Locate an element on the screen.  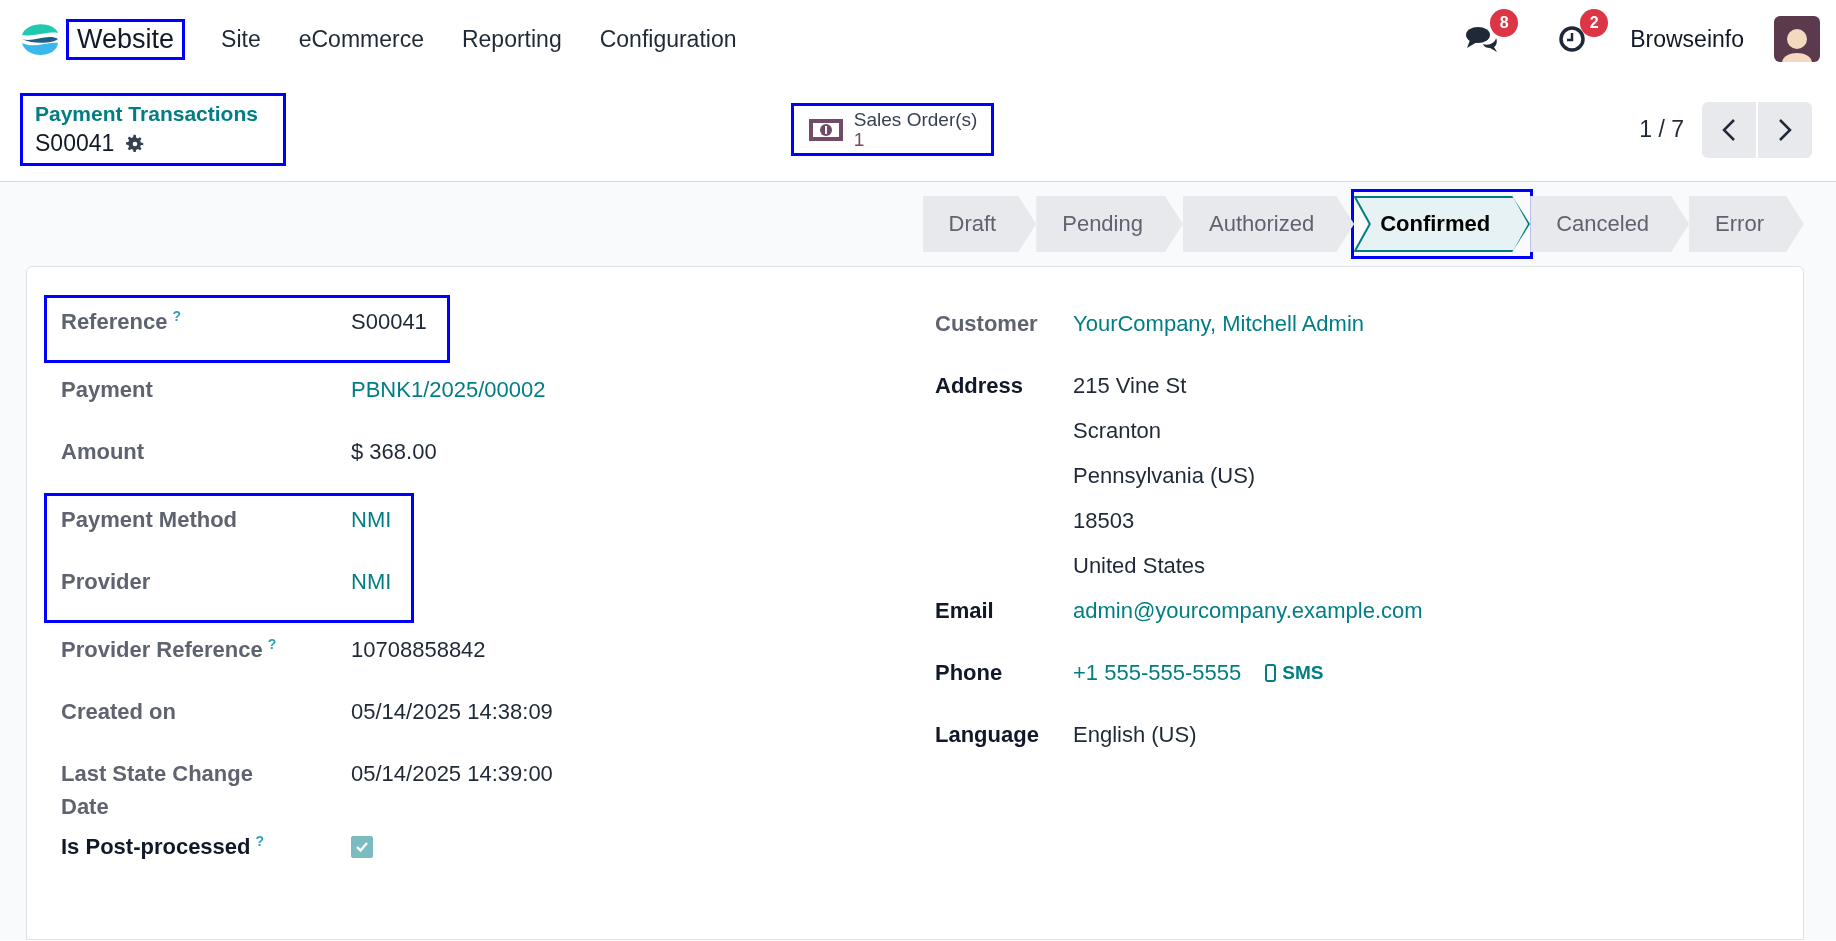
banknote-icon is located at coordinates (825, 129).